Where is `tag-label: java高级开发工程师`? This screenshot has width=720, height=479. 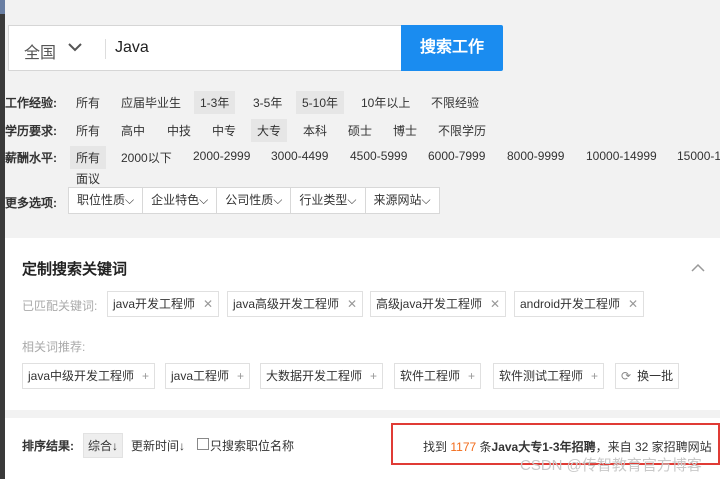
tag-label: java高级开发工程师 is located at coordinates (286, 304).